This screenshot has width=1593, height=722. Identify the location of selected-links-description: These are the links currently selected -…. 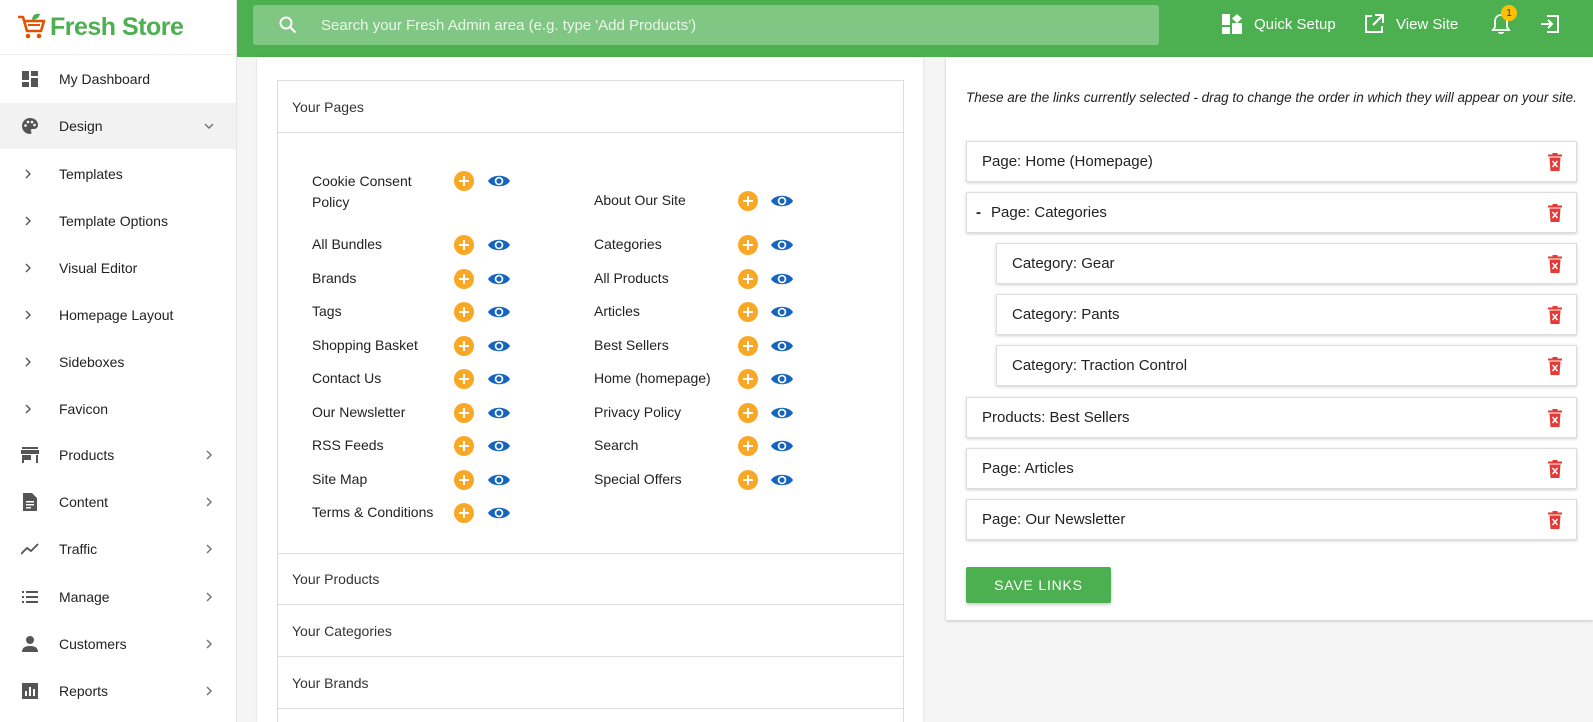
(1271, 97).